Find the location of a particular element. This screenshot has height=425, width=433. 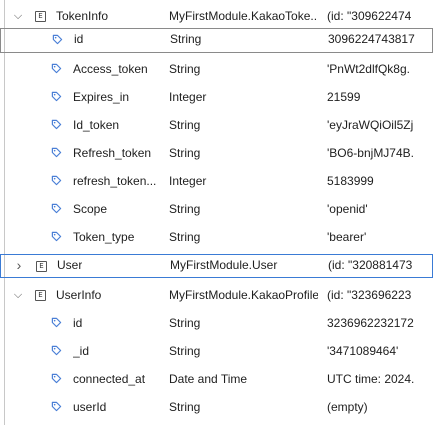

chevron-right-icon: › is located at coordinates (19, 266).